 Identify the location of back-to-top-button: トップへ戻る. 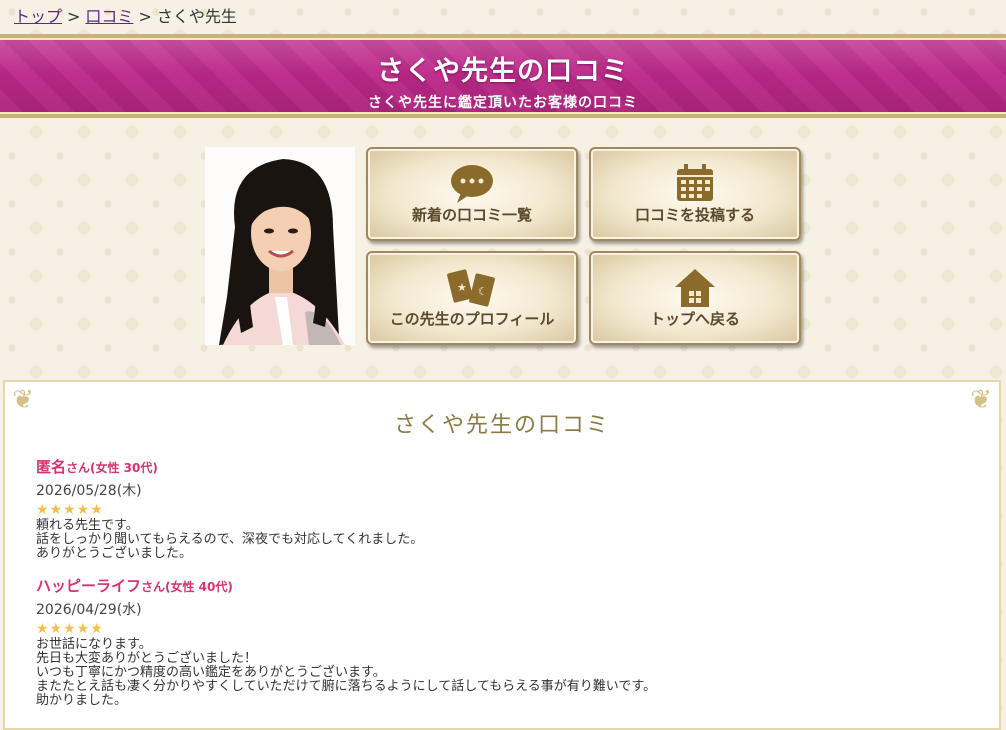
(695, 298).